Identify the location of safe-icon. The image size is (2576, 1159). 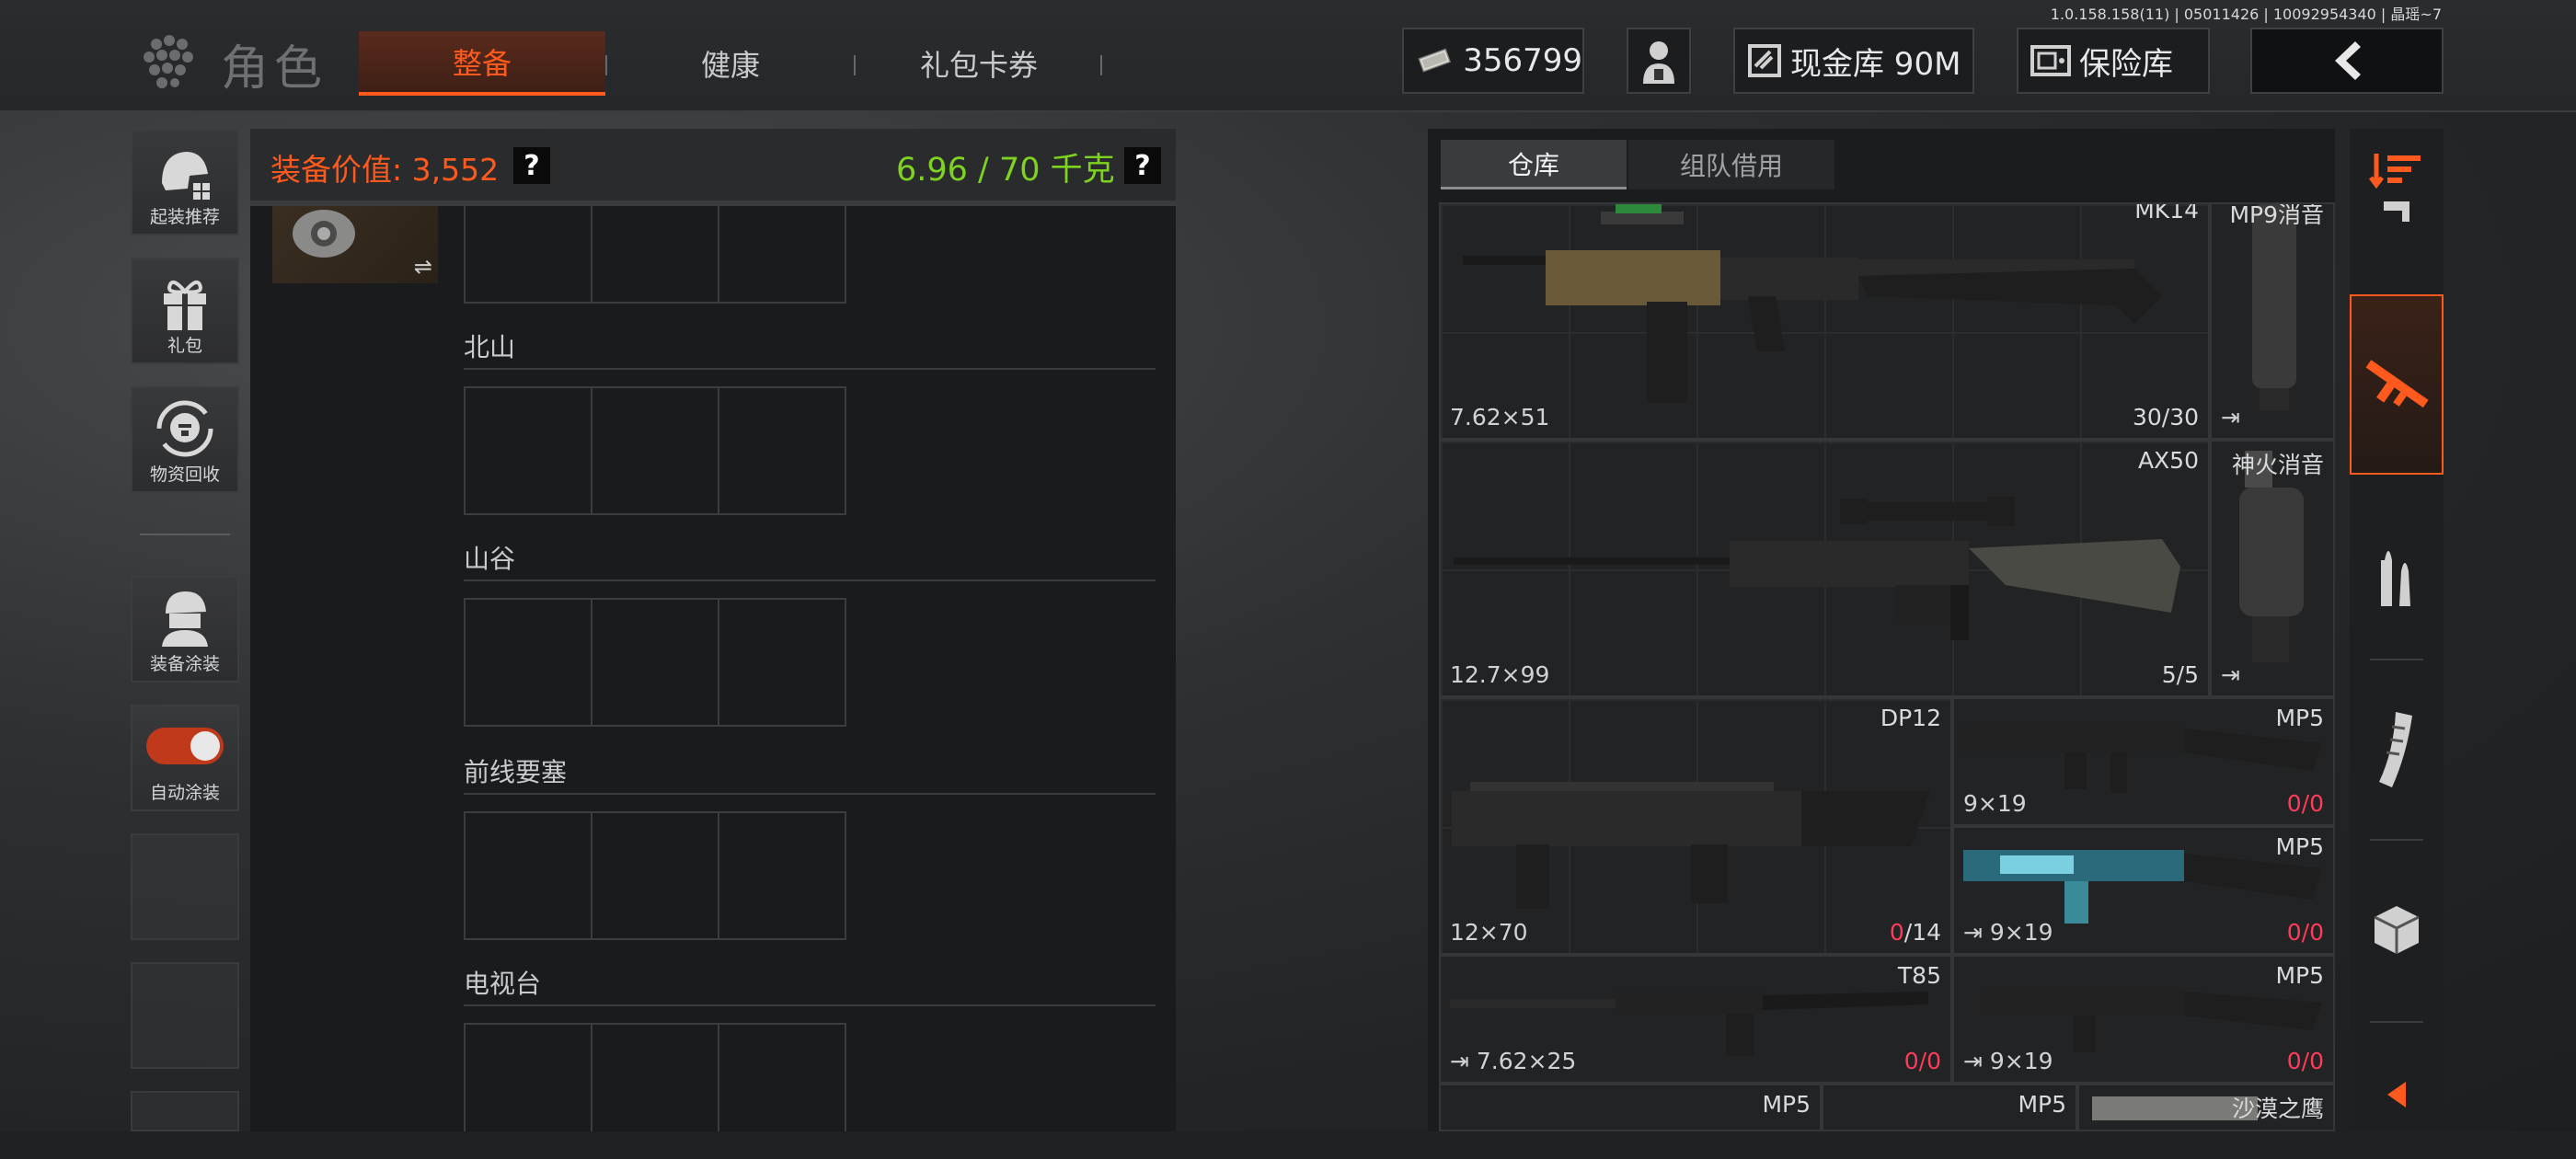
(2050, 60).